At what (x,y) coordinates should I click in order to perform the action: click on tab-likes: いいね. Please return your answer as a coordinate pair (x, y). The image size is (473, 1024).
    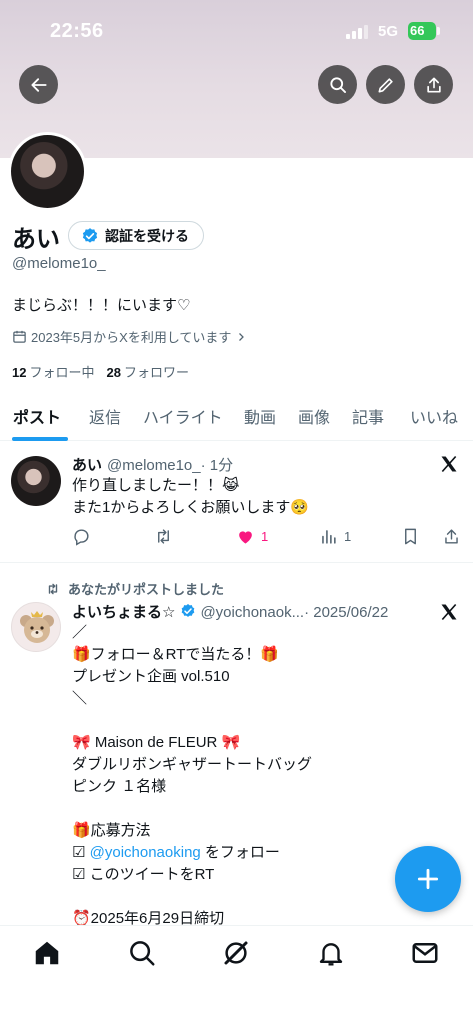
    Looking at the image, I should click on (434, 416).